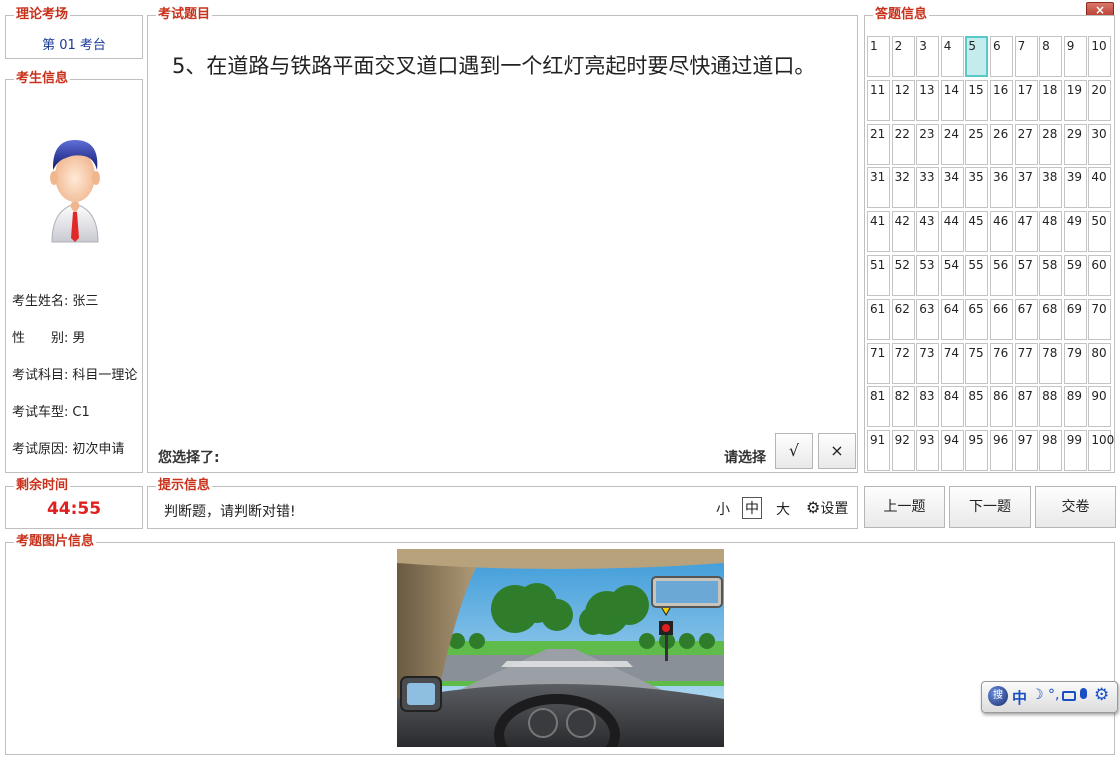 The height and width of the screenshot is (760, 1120). I want to click on question-number-cell: 67, so click(1026, 319).